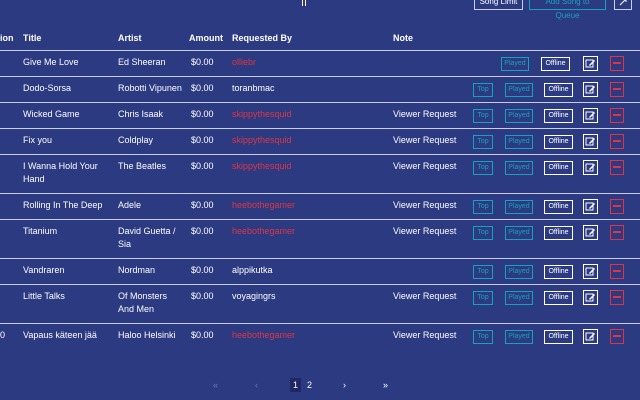  I want to click on pagination-page-1: 1, so click(296, 385).